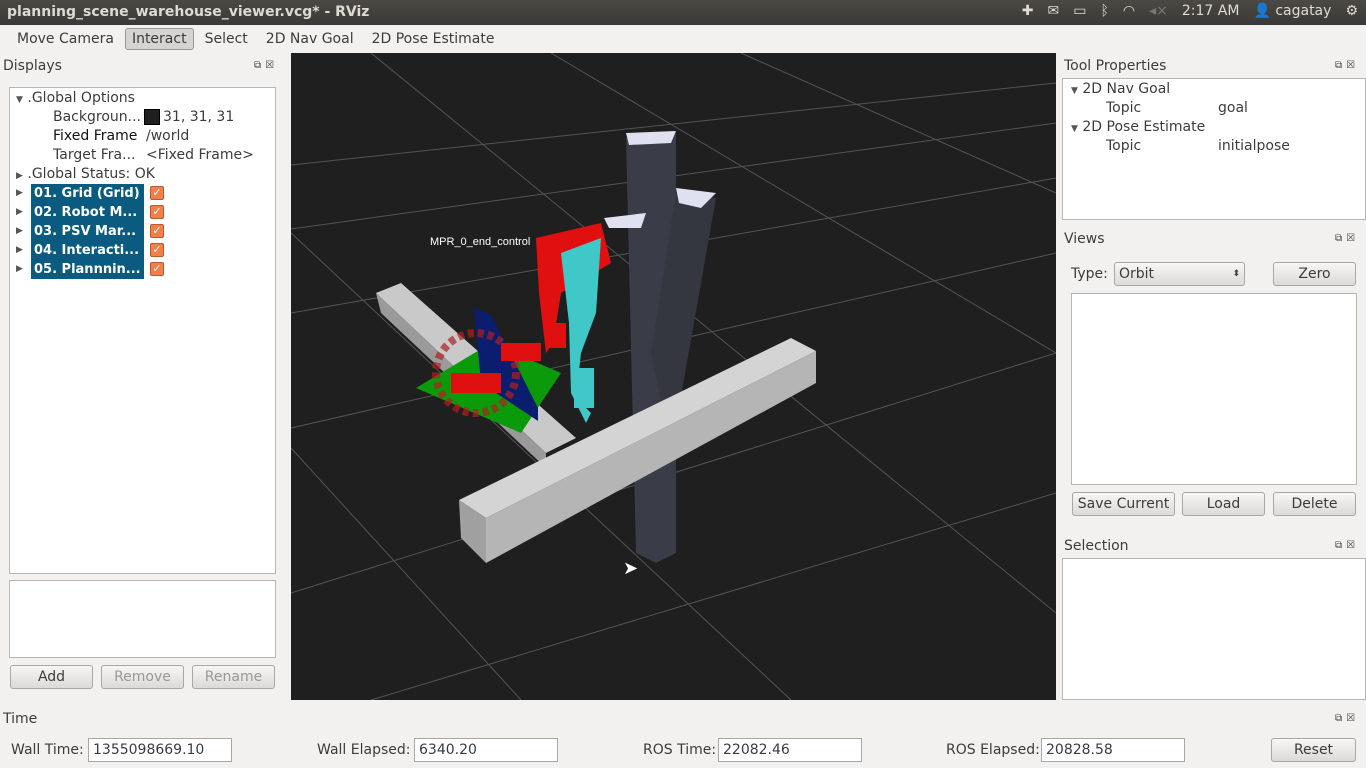 This screenshot has width=1366, height=768. Describe the element at coordinates (660, 347) in the screenshot. I see `tall-pillar` at that location.